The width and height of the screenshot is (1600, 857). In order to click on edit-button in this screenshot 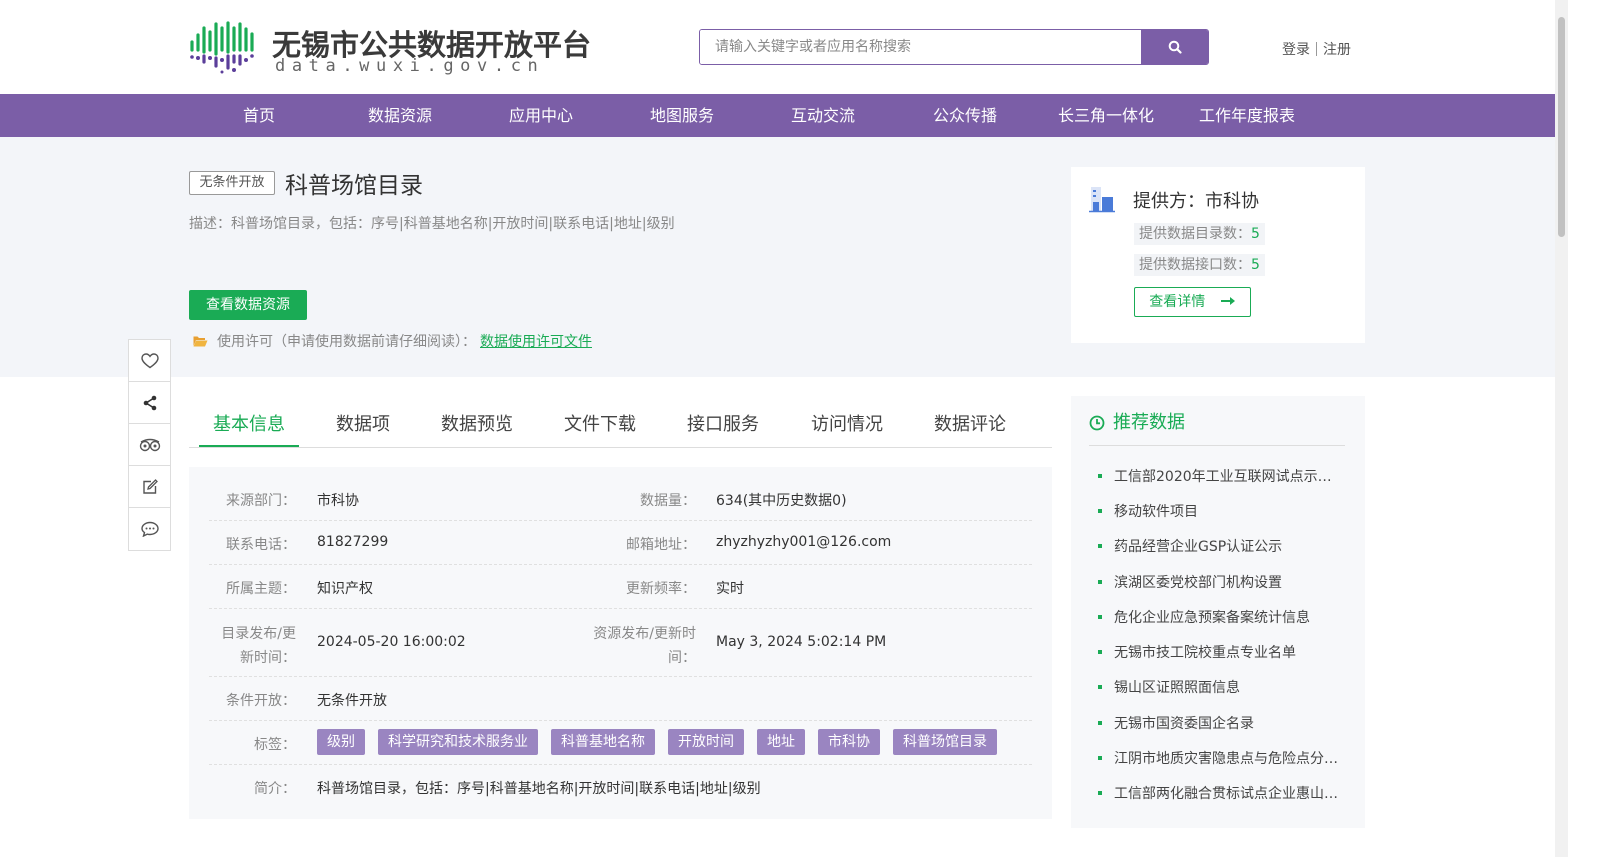, I will do `click(149, 487)`.